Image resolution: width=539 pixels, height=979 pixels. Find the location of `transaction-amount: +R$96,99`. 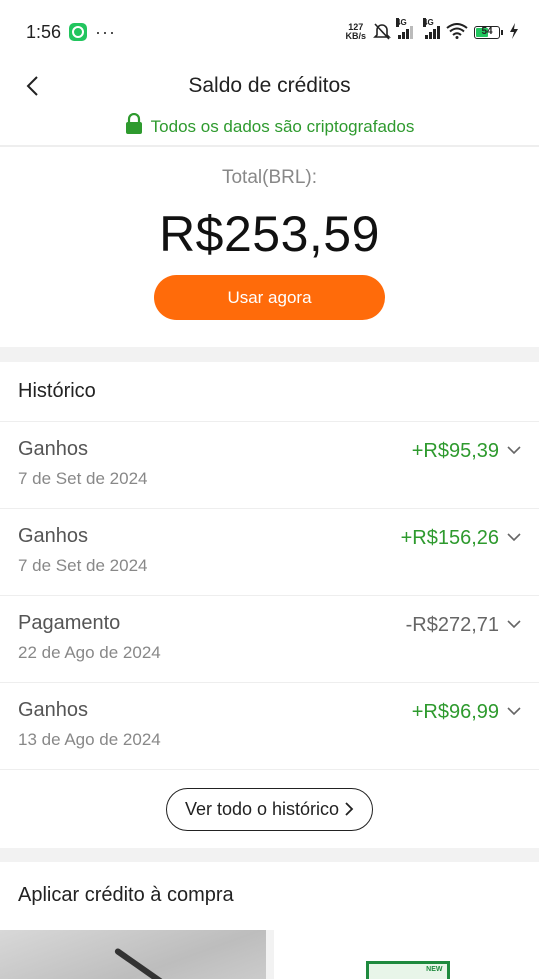

transaction-amount: +R$96,99 is located at coordinates (455, 712).